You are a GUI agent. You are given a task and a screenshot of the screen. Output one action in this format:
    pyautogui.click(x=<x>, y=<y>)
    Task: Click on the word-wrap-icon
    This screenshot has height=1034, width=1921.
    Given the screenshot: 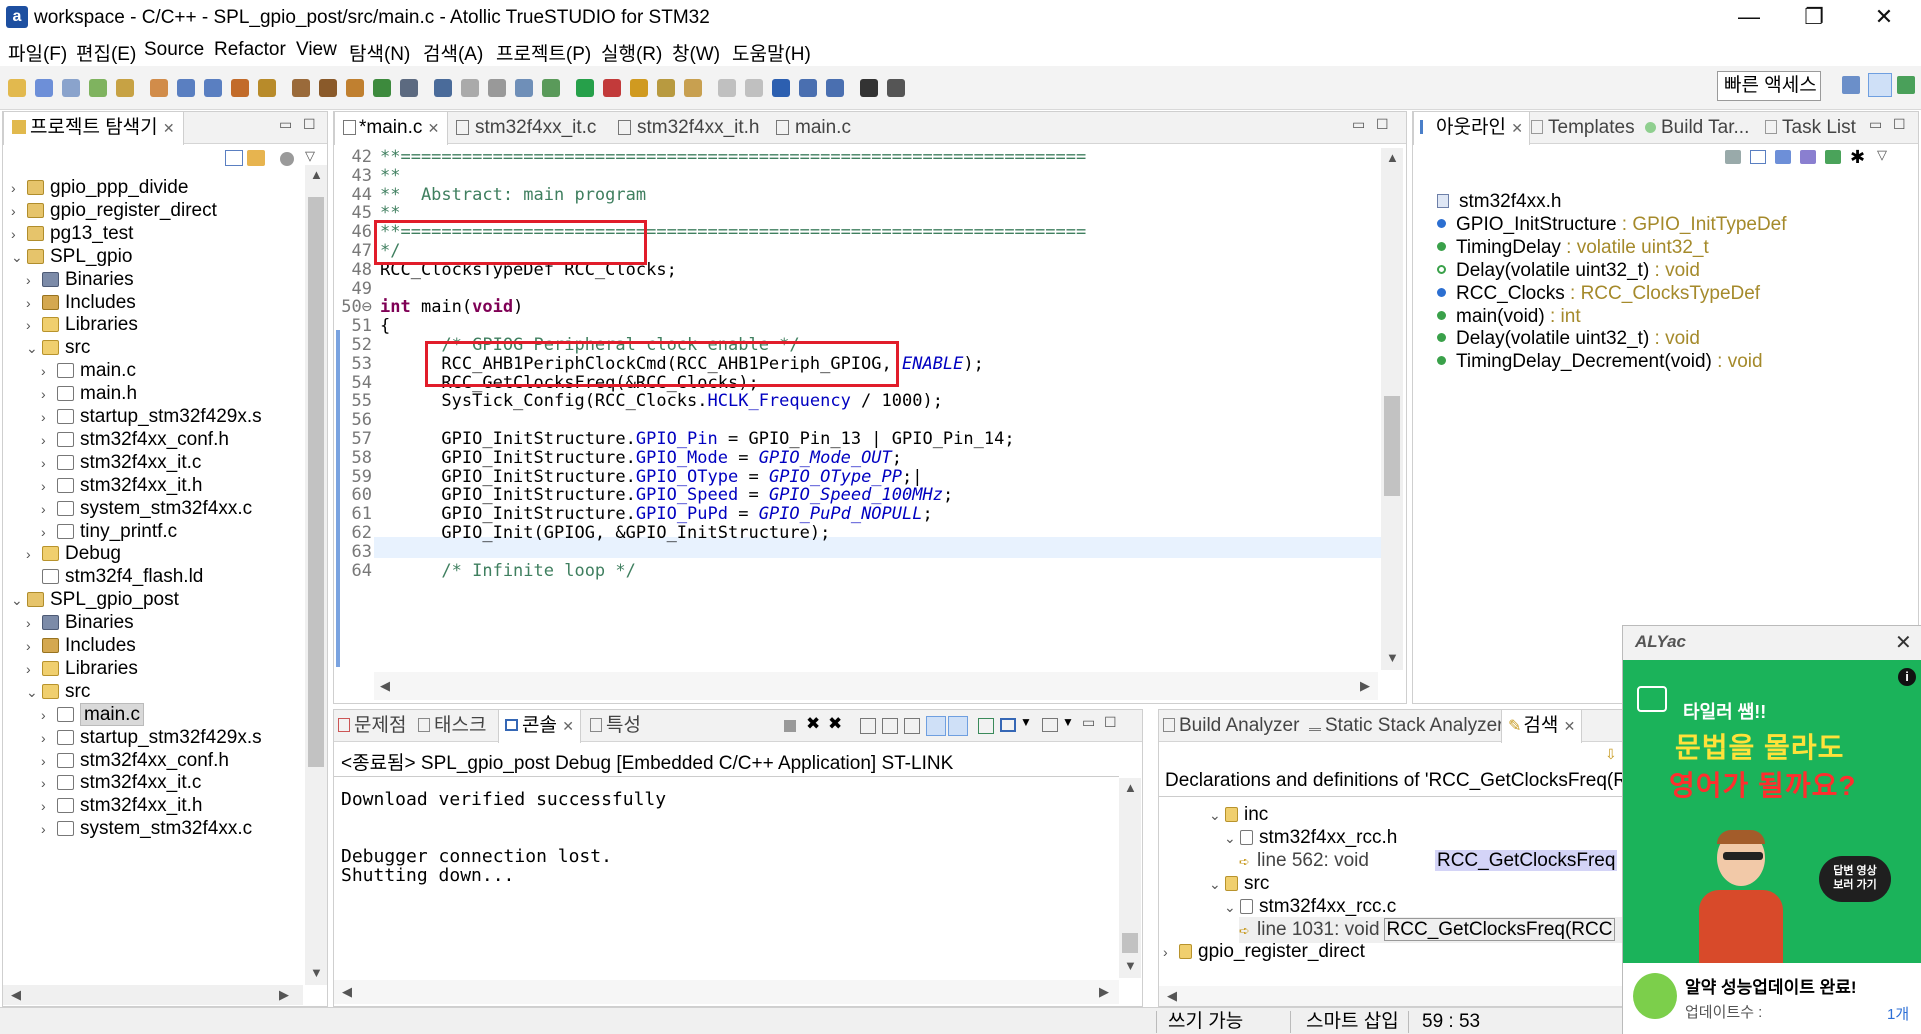 What is the action you would take?
    pyautogui.click(x=912, y=726)
    